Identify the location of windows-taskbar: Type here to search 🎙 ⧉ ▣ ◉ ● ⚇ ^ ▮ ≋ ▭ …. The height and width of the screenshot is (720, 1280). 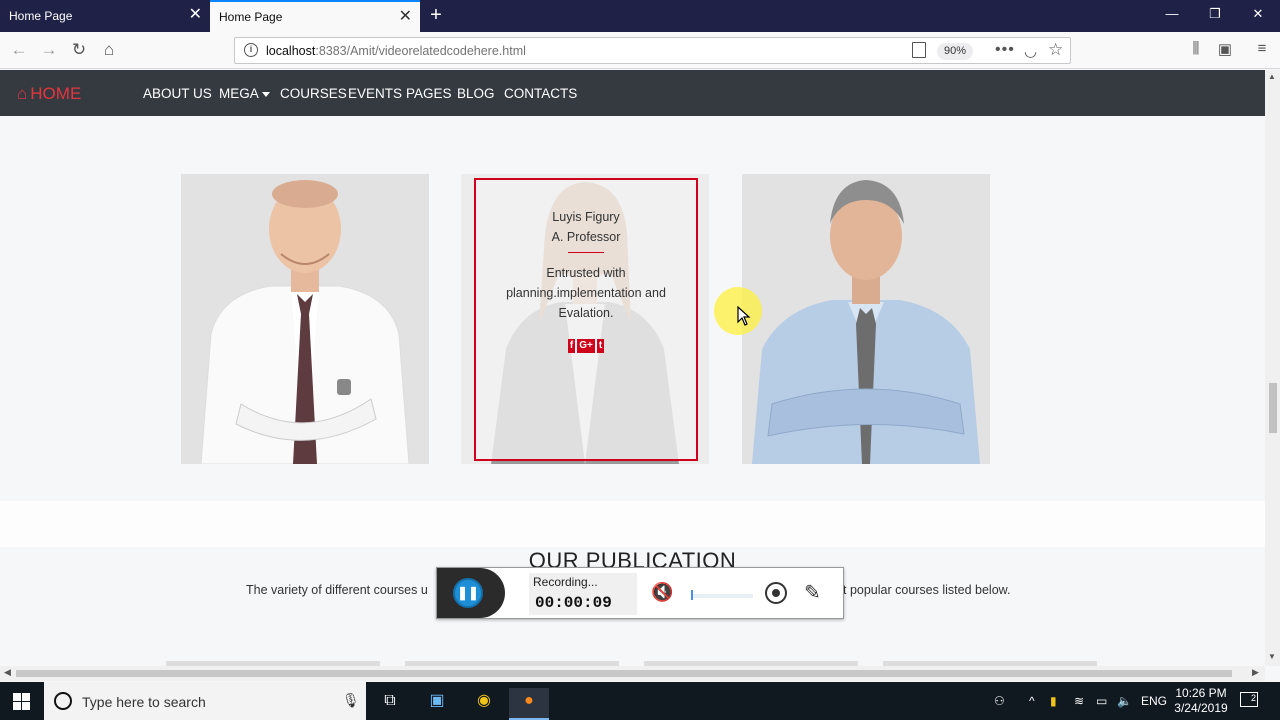
(640, 701).